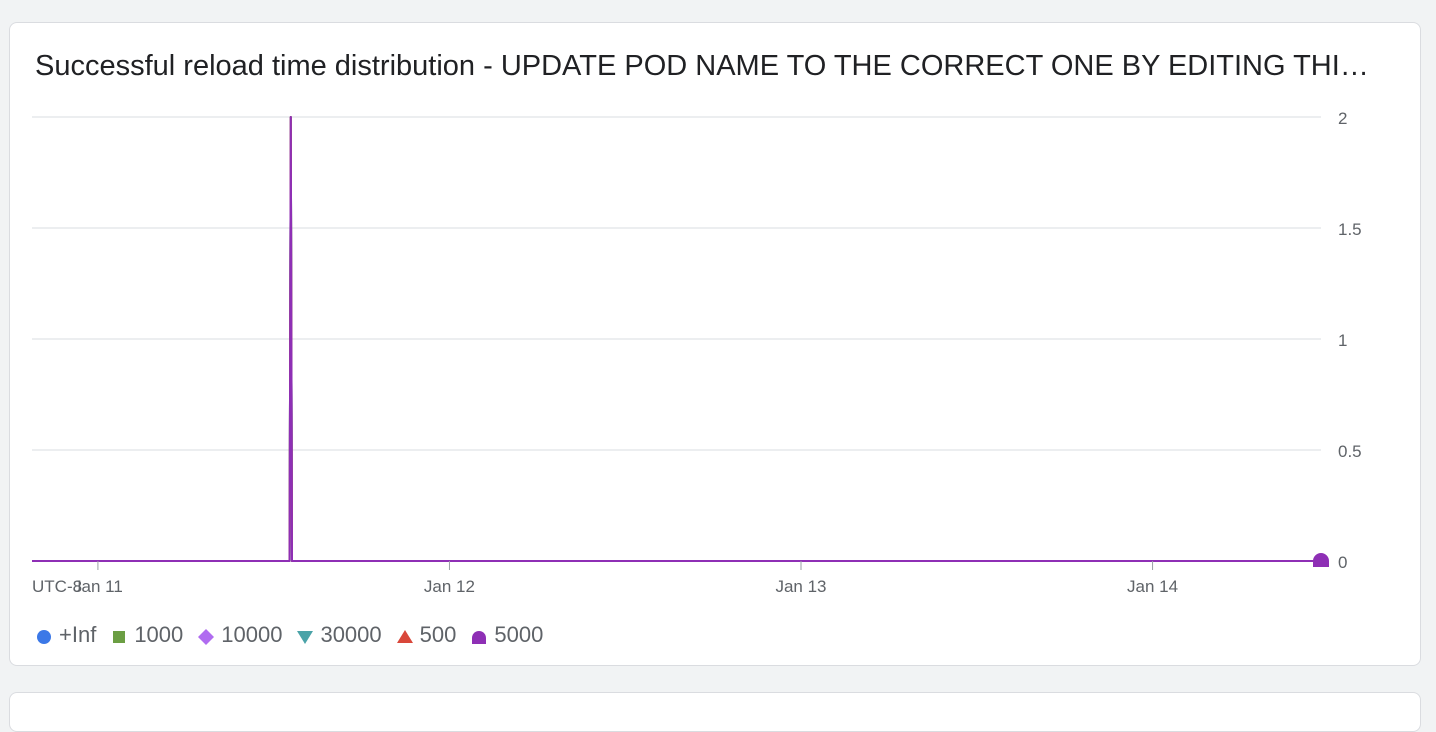 Image resolution: width=1436 pixels, height=732 pixels. I want to click on circle-marker-icon, so click(44, 635).